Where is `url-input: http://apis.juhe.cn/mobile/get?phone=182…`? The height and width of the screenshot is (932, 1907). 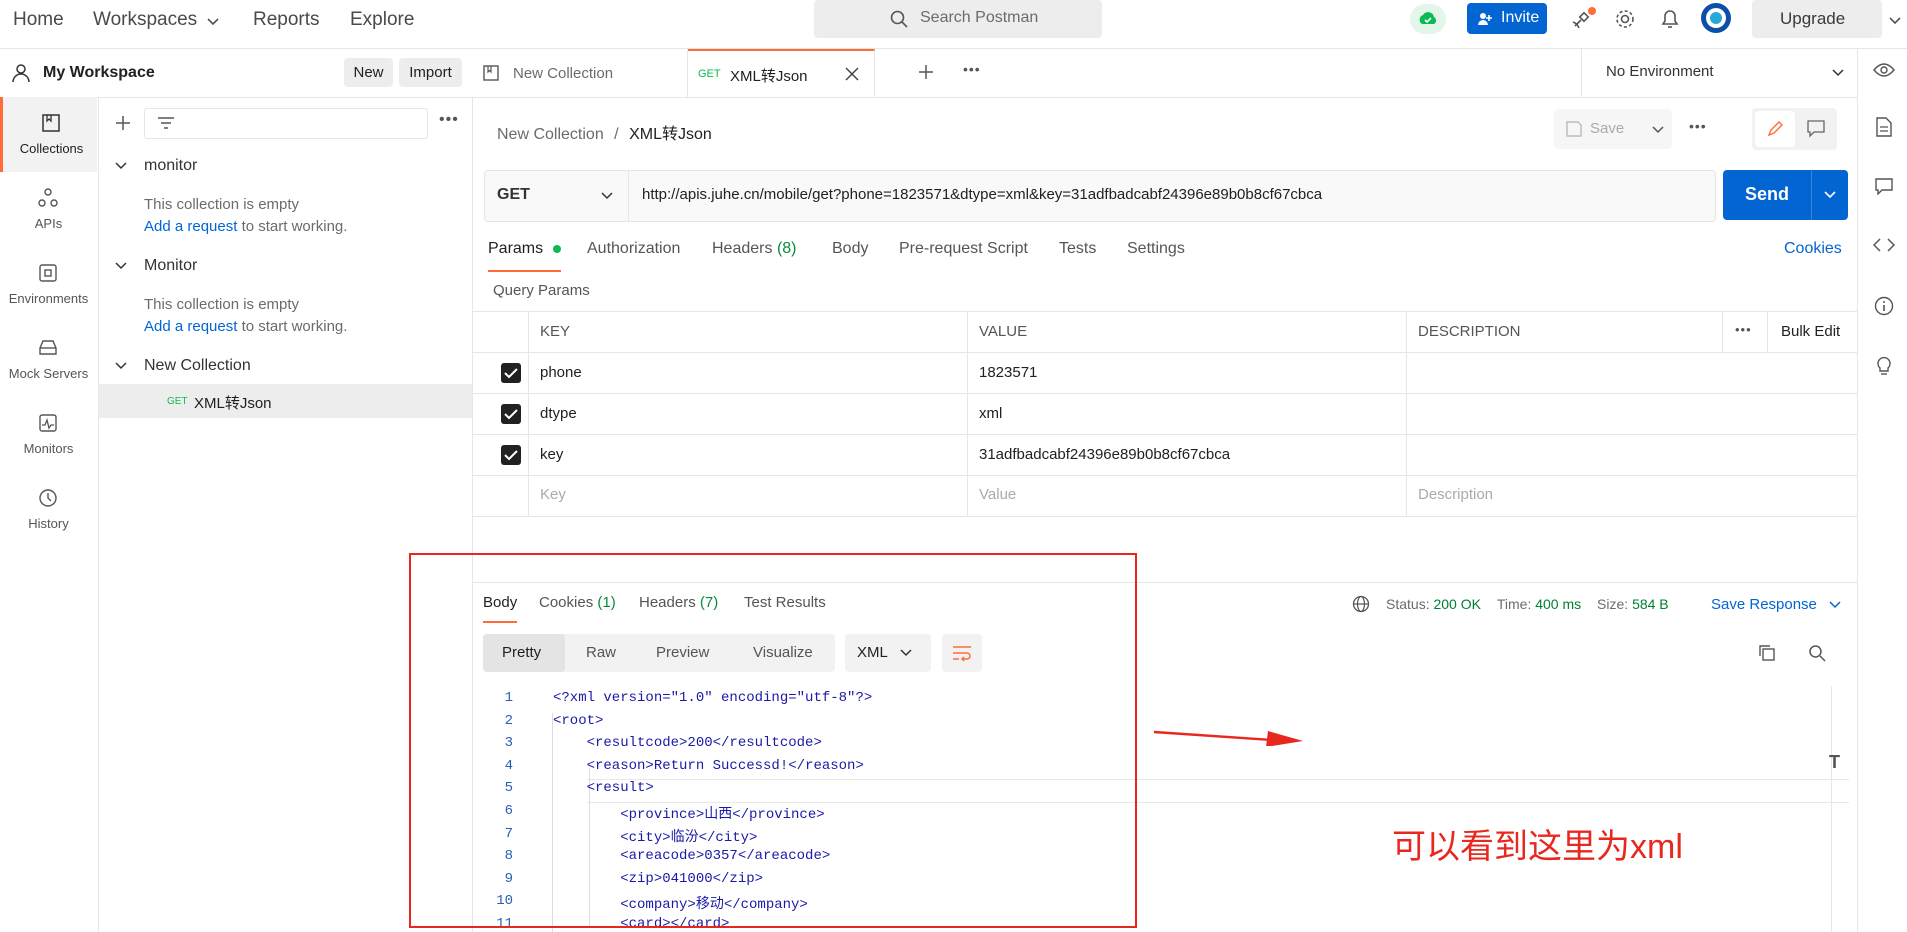 url-input: http://apis.juhe.cn/mobile/get?phone=182… is located at coordinates (982, 194).